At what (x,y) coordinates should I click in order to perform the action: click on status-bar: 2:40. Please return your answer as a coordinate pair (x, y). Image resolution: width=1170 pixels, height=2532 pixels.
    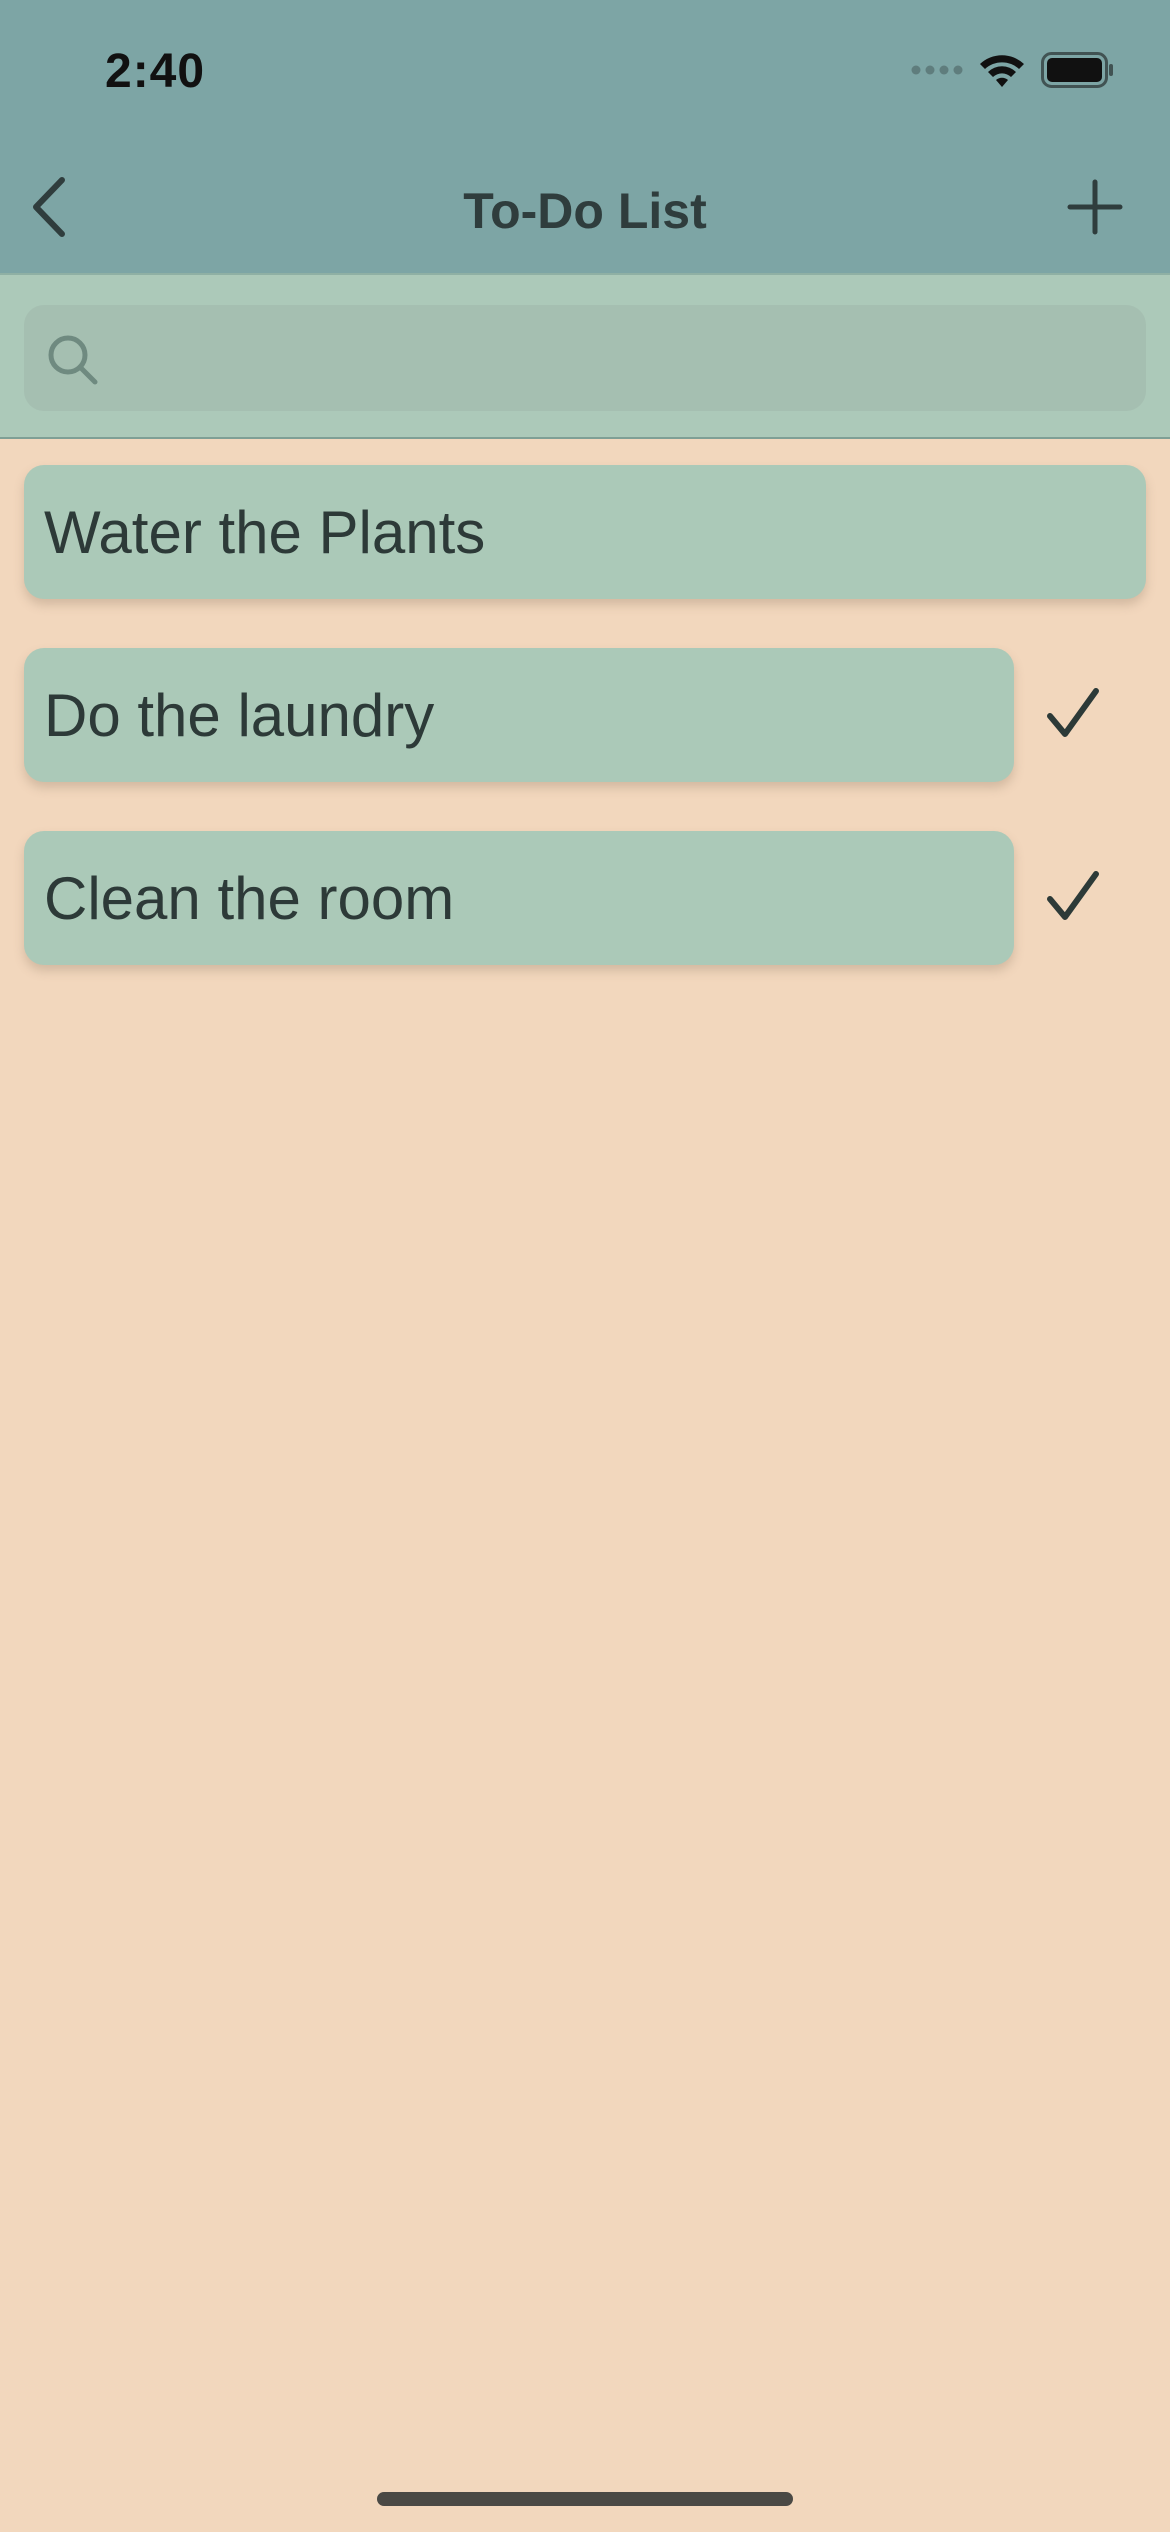
    Looking at the image, I should click on (585, 75).